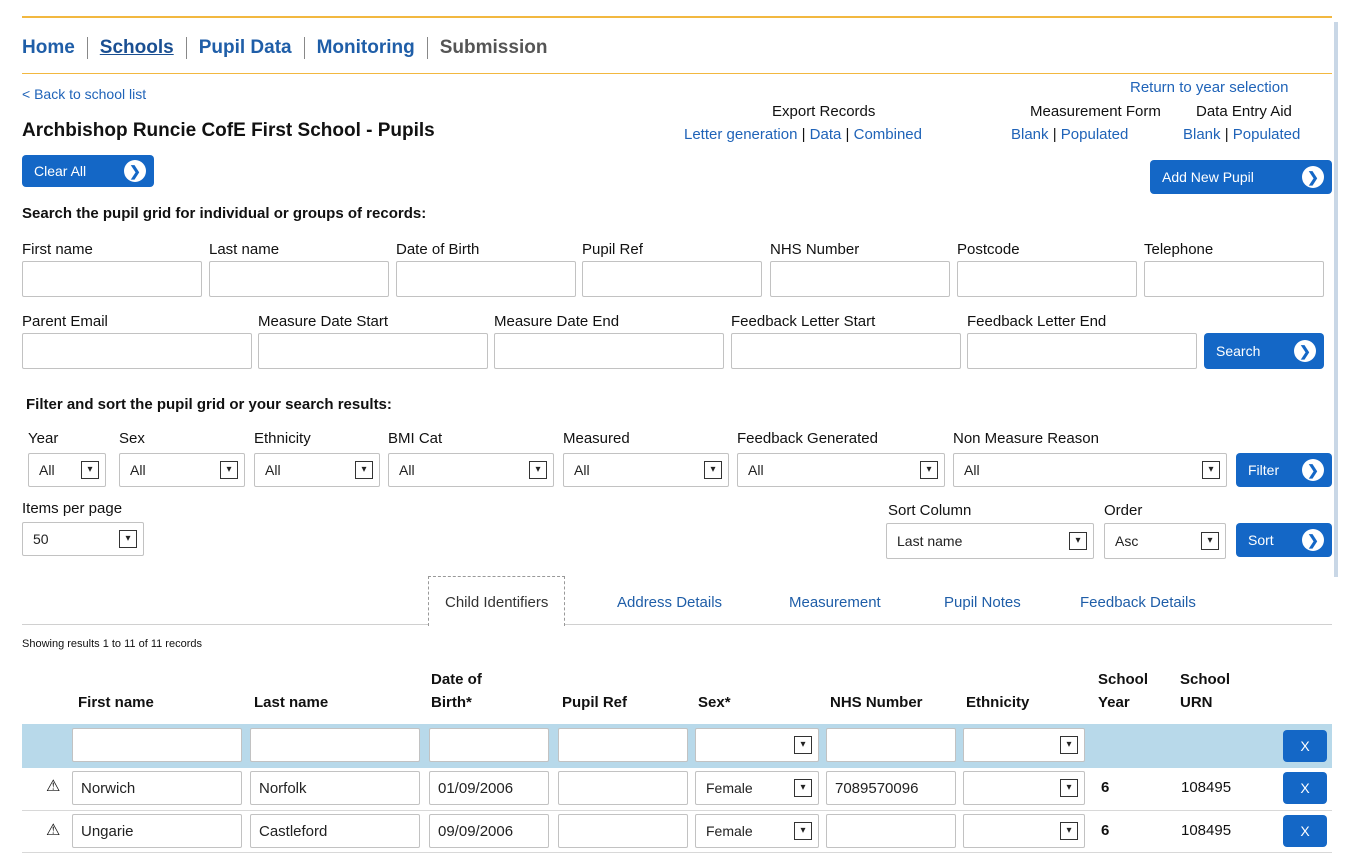 Image resolution: width=1352 pixels, height=866 pixels. Describe the element at coordinates (137, 48) in the screenshot. I see `nav-schools: Schools` at that location.